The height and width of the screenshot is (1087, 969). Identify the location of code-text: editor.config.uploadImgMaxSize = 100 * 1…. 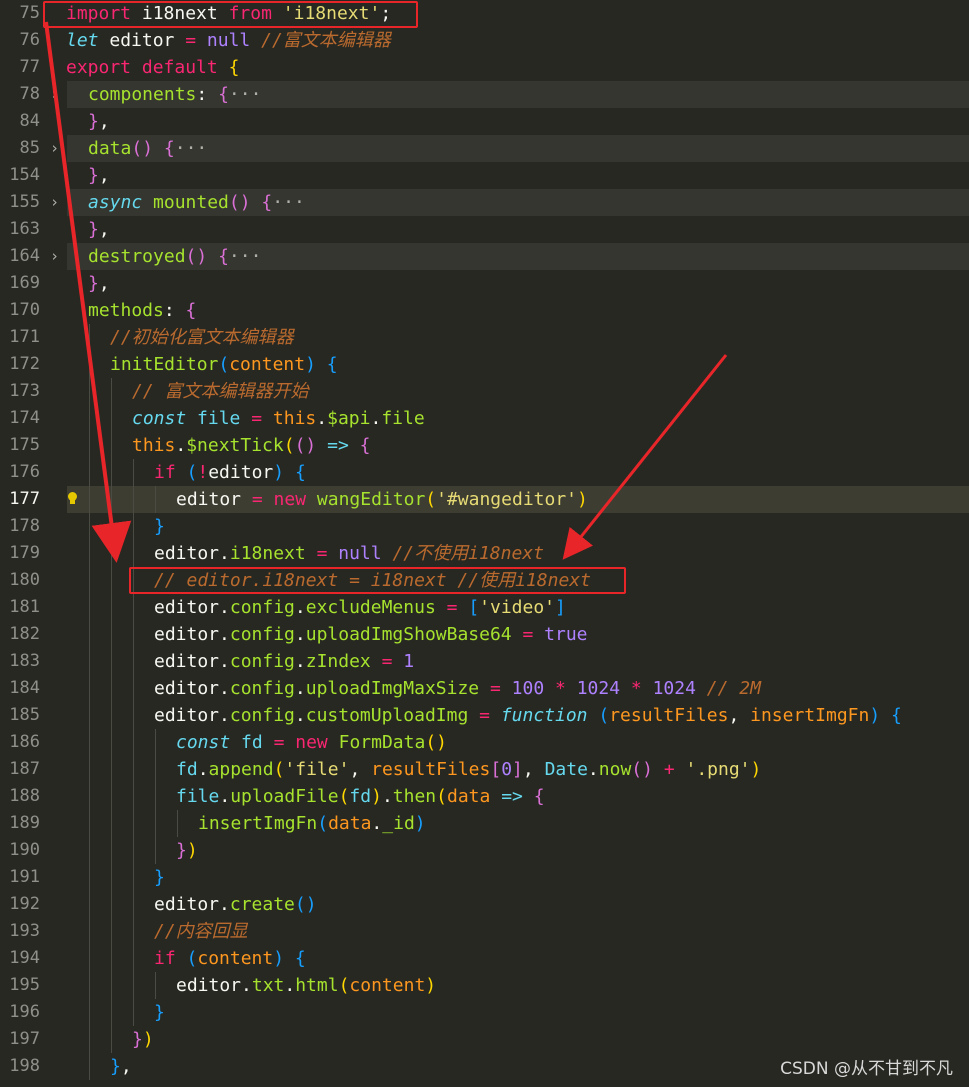
(457, 688).